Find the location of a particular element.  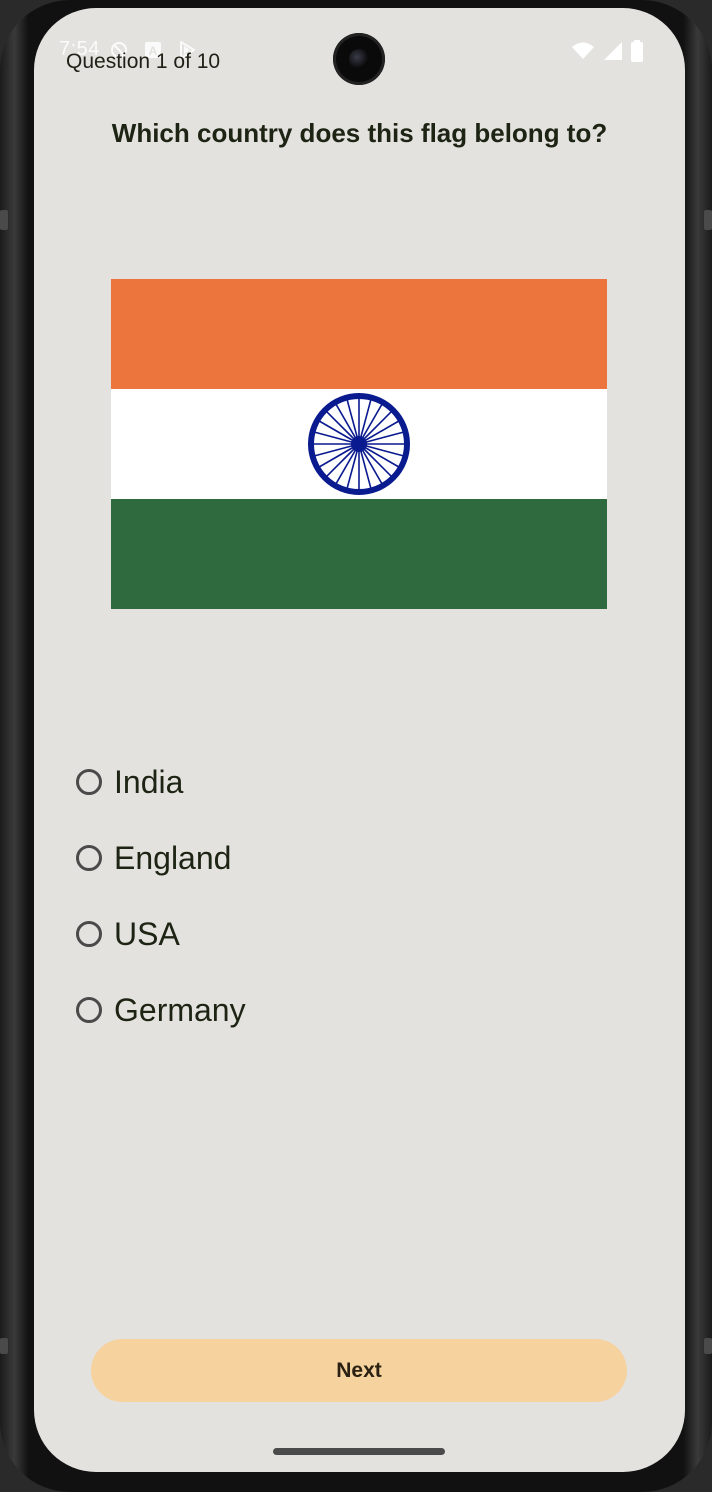

option-england: England is located at coordinates (354, 858).